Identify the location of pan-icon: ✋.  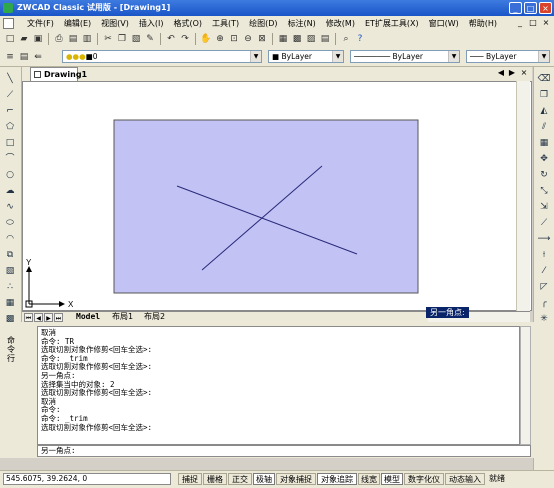
(206, 39).